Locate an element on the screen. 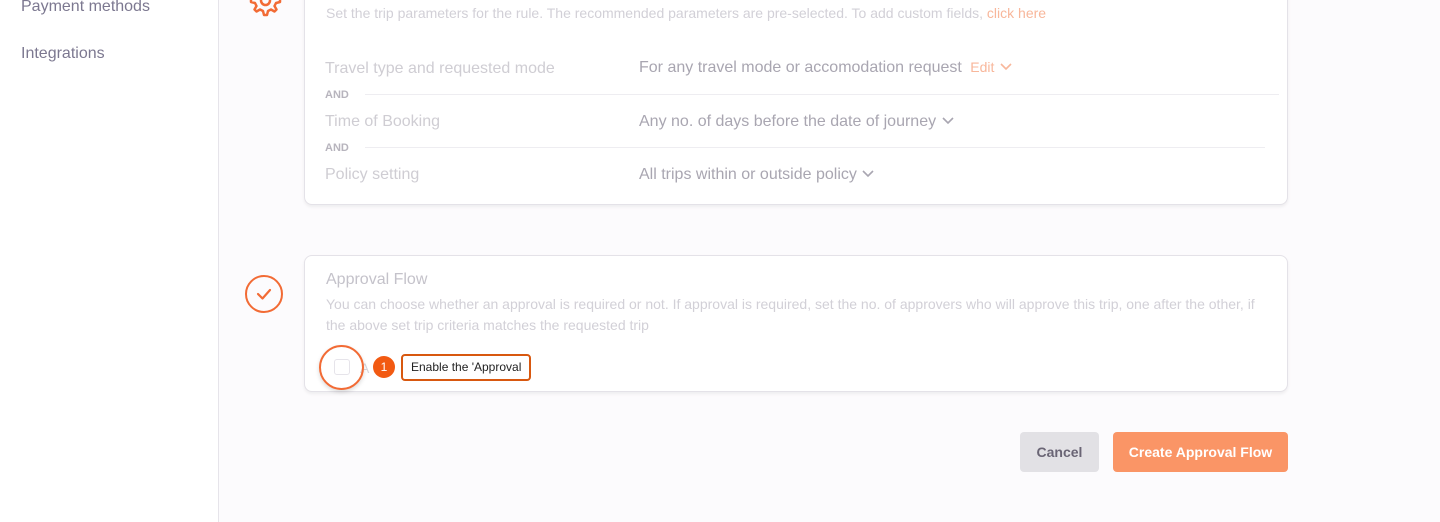  sidebar-item-payment-methods: Payment methods is located at coordinates (85, 8).